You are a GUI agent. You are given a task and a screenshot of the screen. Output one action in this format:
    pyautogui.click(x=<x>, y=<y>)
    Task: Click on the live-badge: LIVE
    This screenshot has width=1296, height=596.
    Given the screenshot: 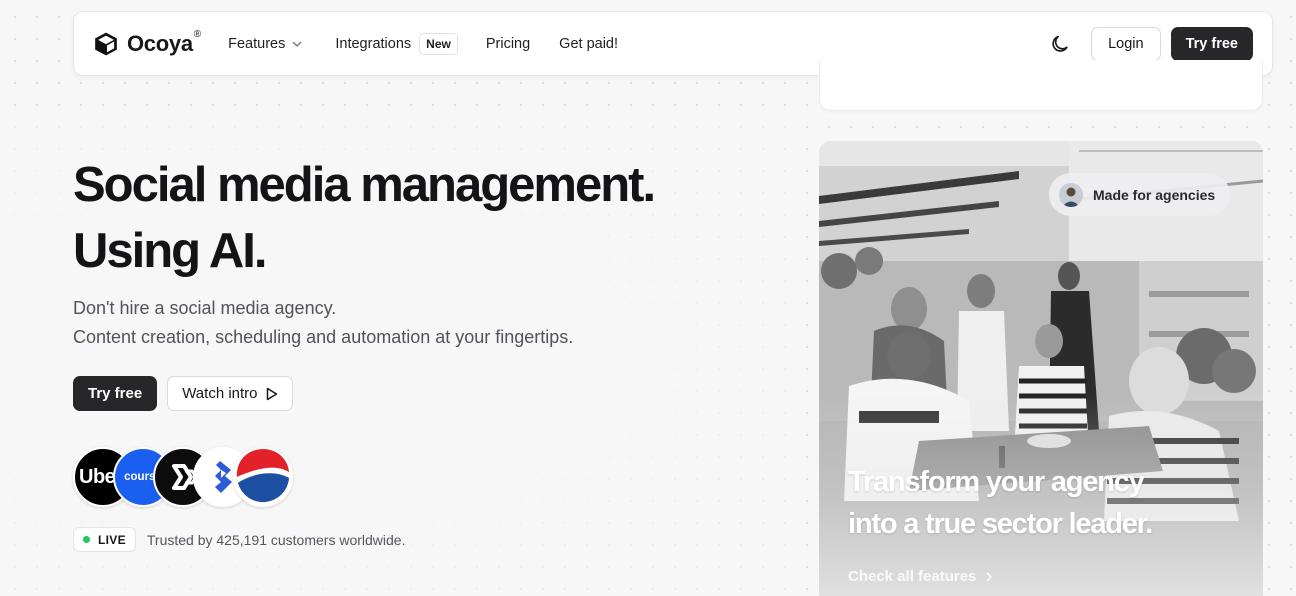 What is the action you would take?
    pyautogui.click(x=104, y=539)
    